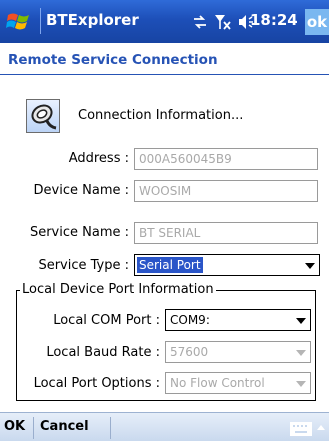  I want to click on service-name-label: Service Name :, so click(79, 232).